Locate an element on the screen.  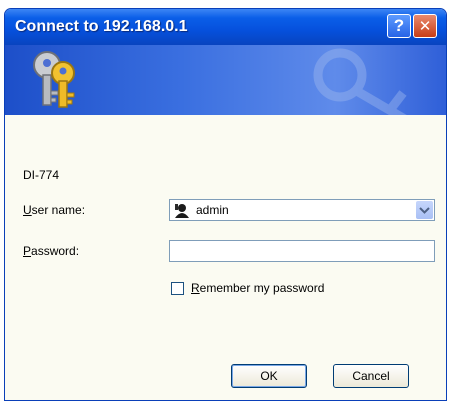
banner-decoration-icon is located at coordinates (360, 81).